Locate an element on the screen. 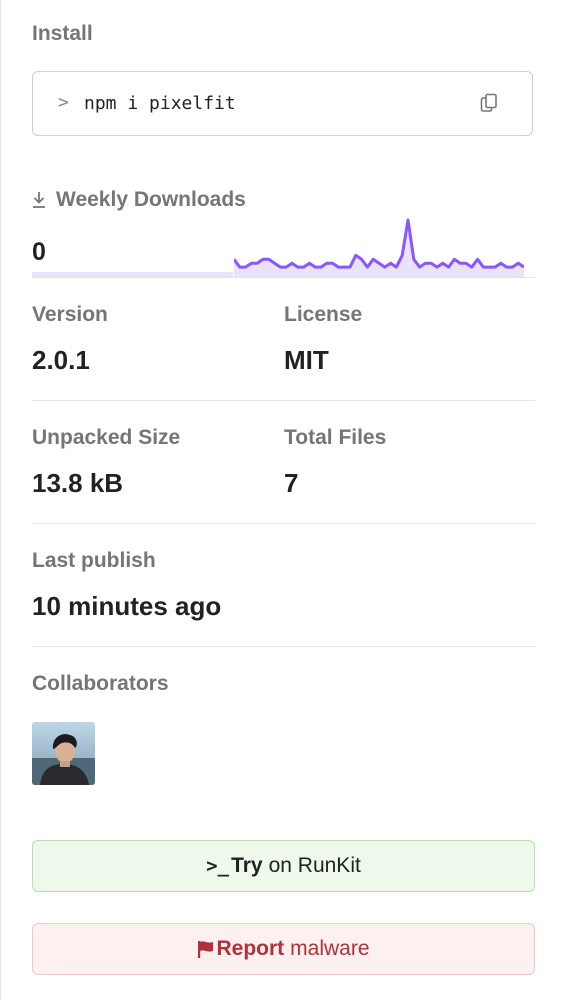 The image size is (564, 1000). sparkline-line is located at coordinates (379, 243).